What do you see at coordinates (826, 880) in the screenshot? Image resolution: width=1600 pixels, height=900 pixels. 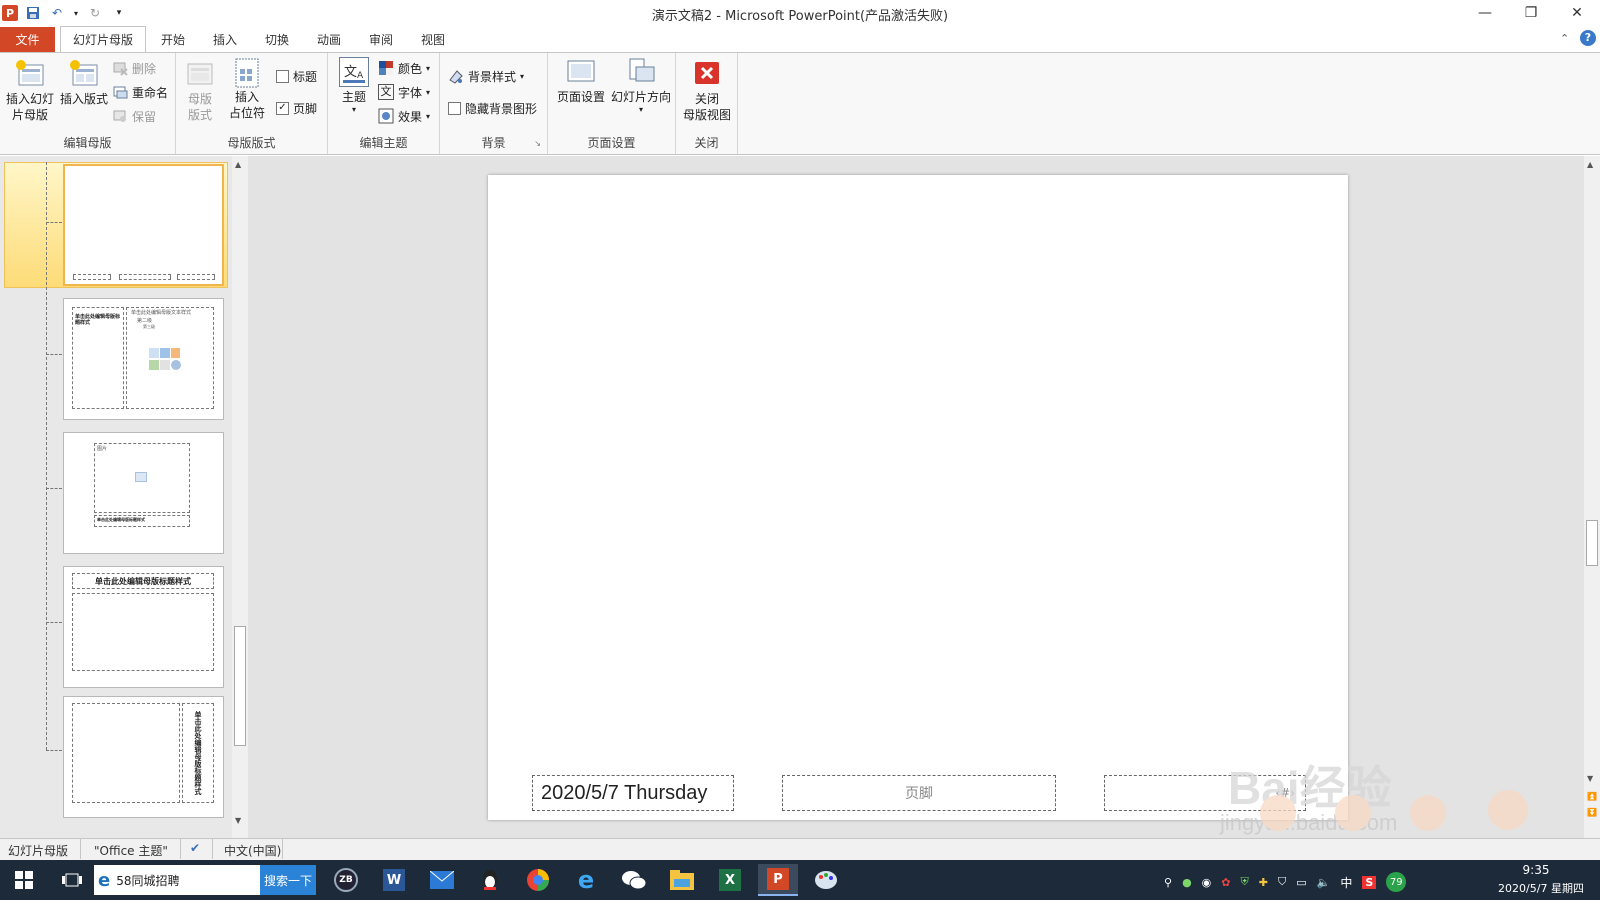 I see `paint-icon` at bounding box center [826, 880].